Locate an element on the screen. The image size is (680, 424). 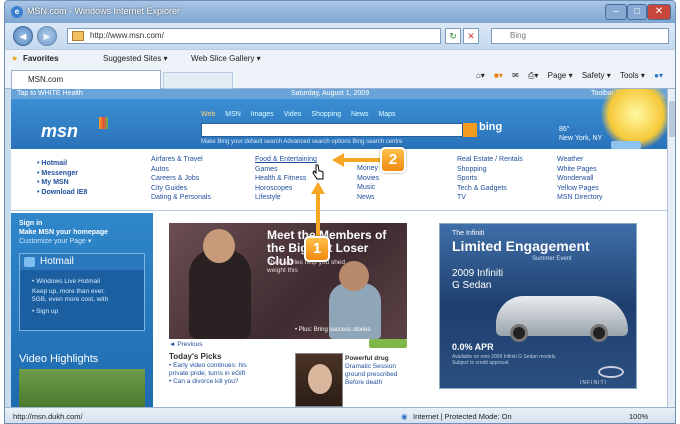
tab-msn: MSN.com is located at coordinates (86, 79).